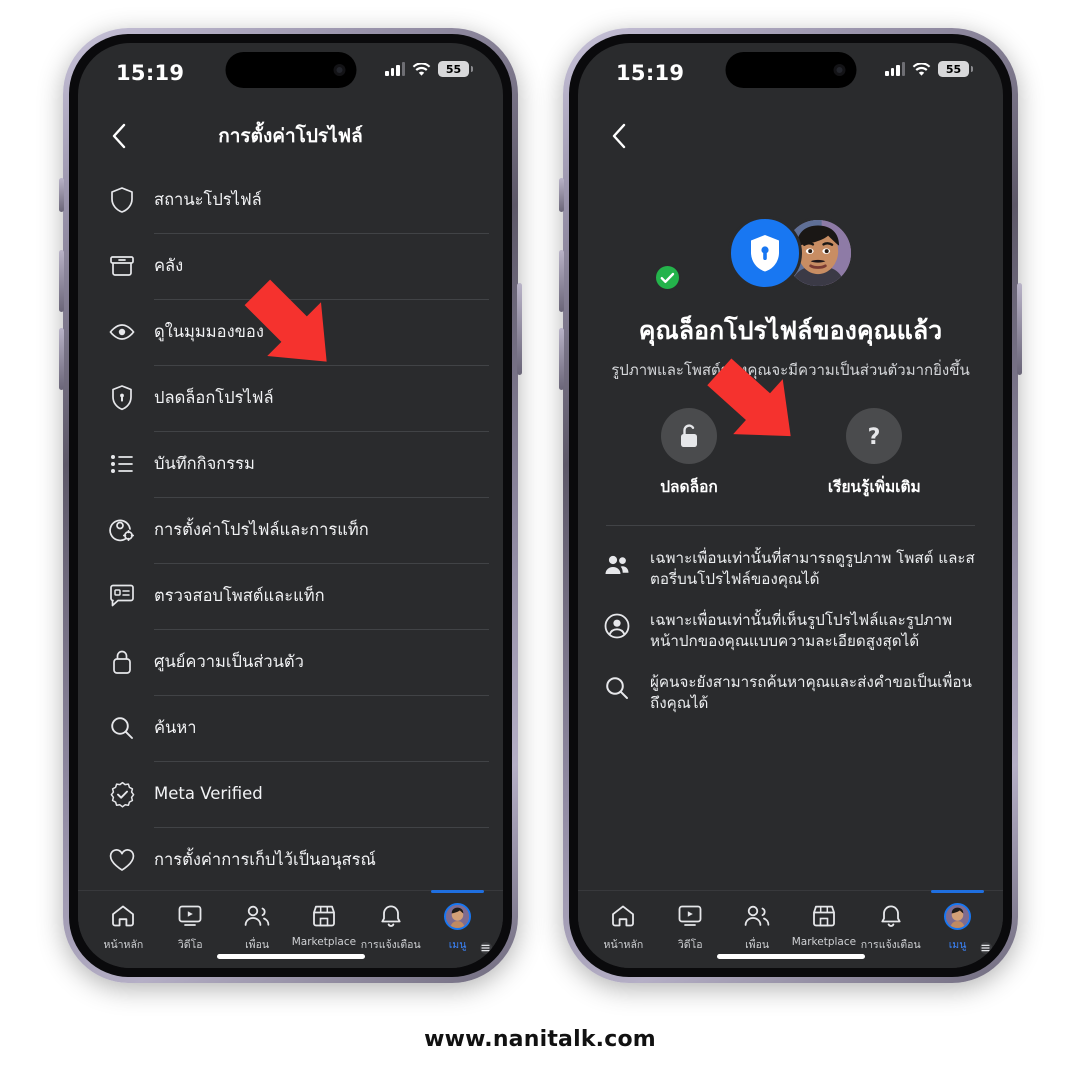 This screenshot has width=1080, height=1080. Describe the element at coordinates (290, 136) in the screenshot. I see `page-title: การตั้งค่าโปรไฟล์` at that location.